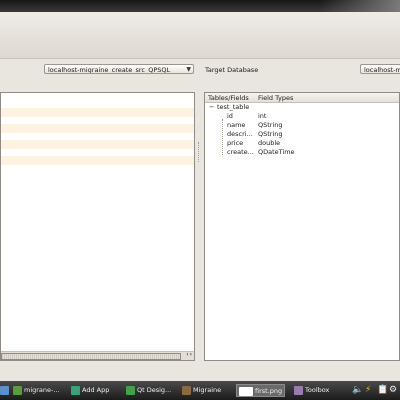  What do you see at coordinates (200, 6) in the screenshot?
I see `desktop-top-bar` at bounding box center [200, 6].